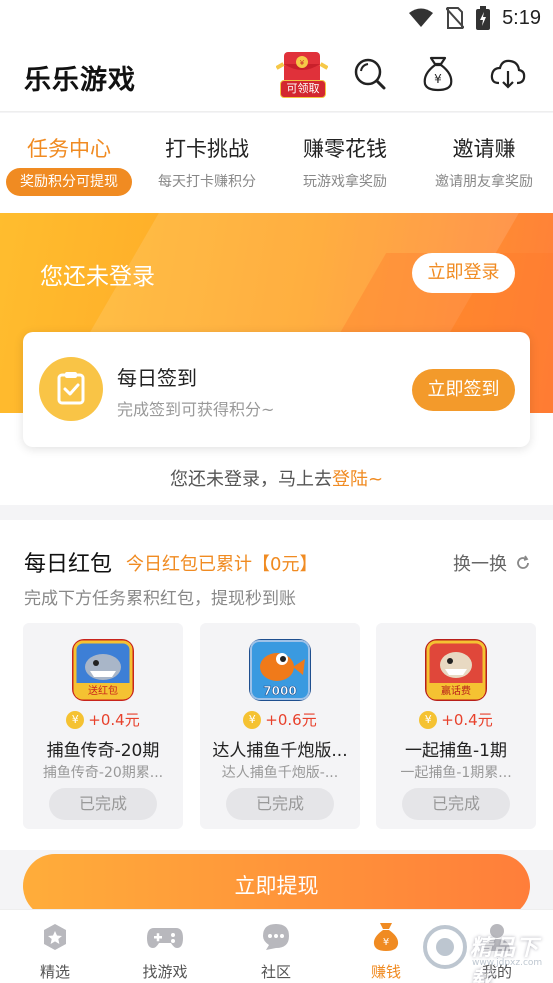  Describe the element at coordinates (456, 670) in the screenshot. I see `fishing-game-icon: 赢话费` at that location.